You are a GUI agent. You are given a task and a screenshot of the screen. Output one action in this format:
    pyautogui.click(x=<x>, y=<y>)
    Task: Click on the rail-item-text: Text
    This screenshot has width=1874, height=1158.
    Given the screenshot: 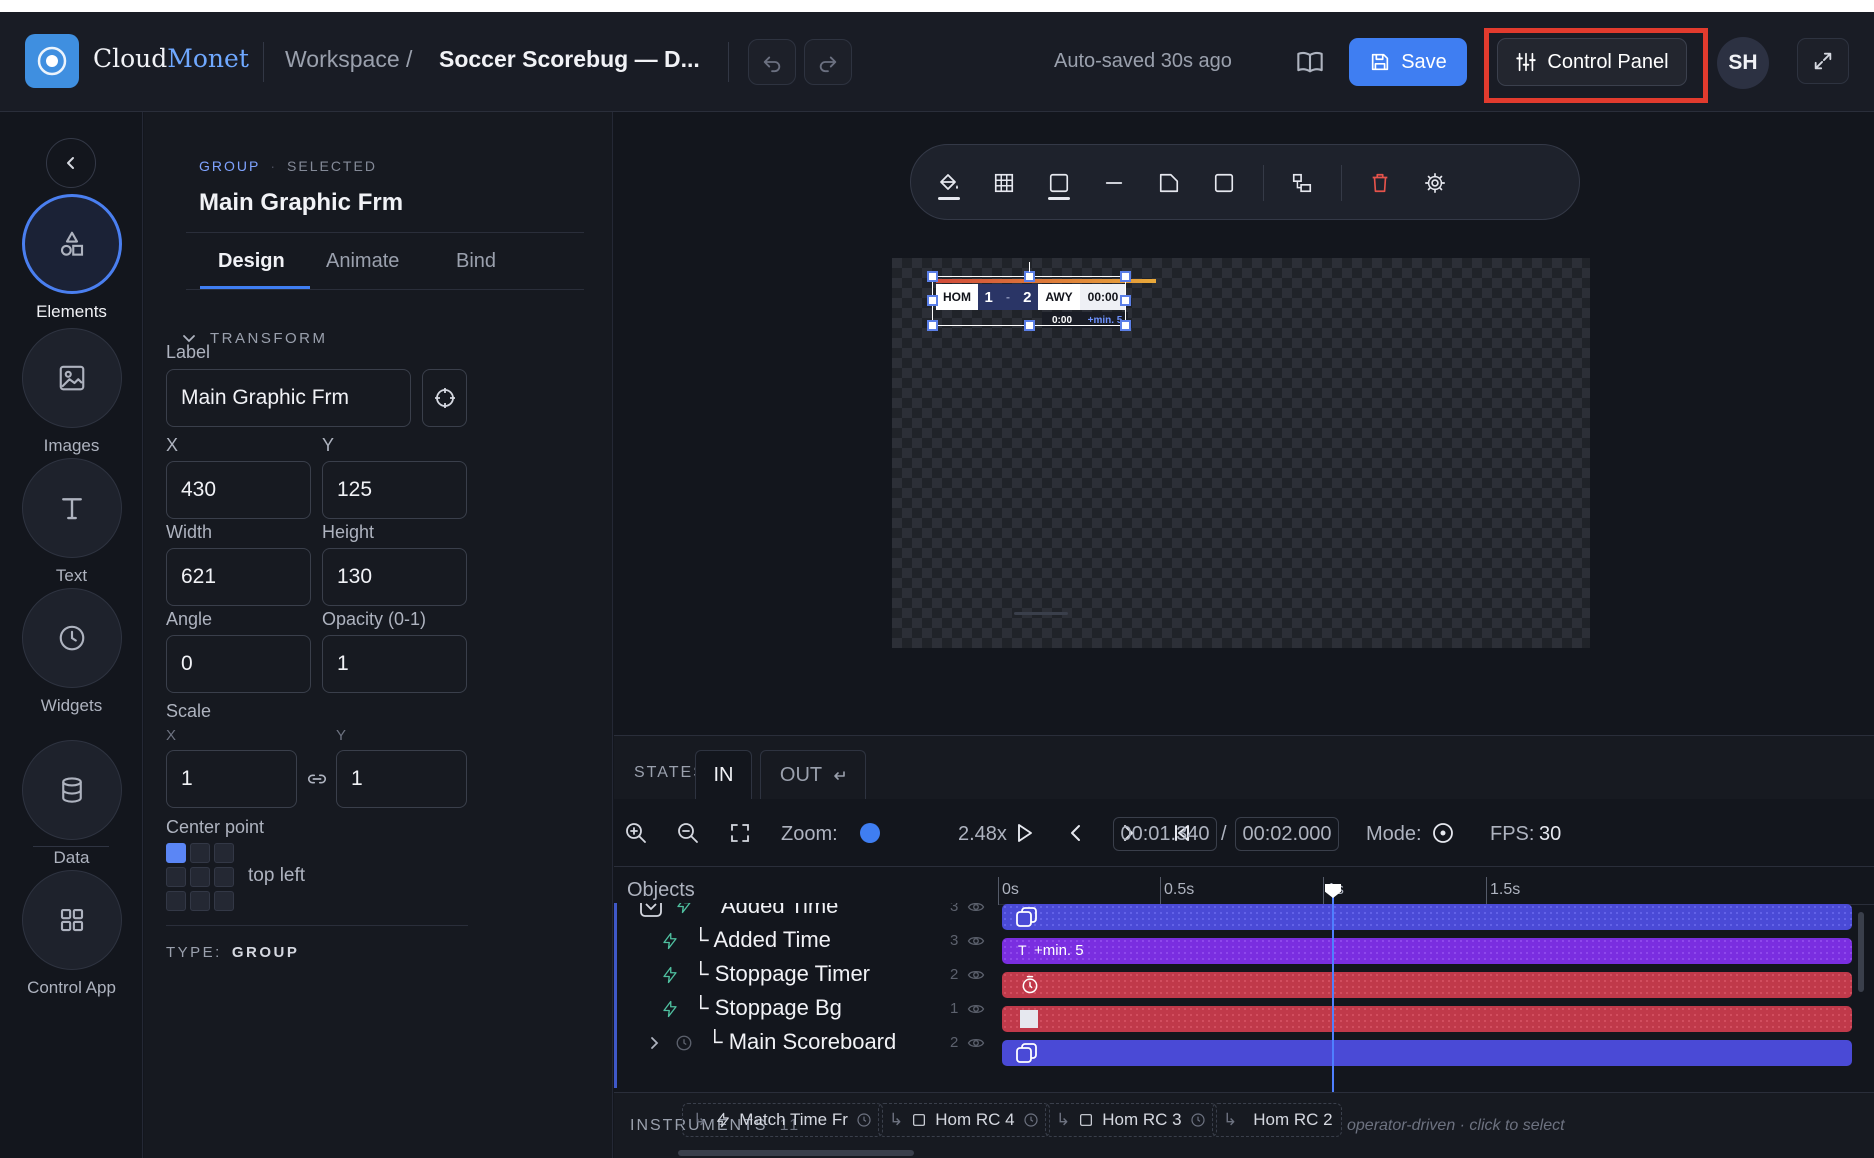 What is the action you would take?
    pyautogui.click(x=71, y=522)
    